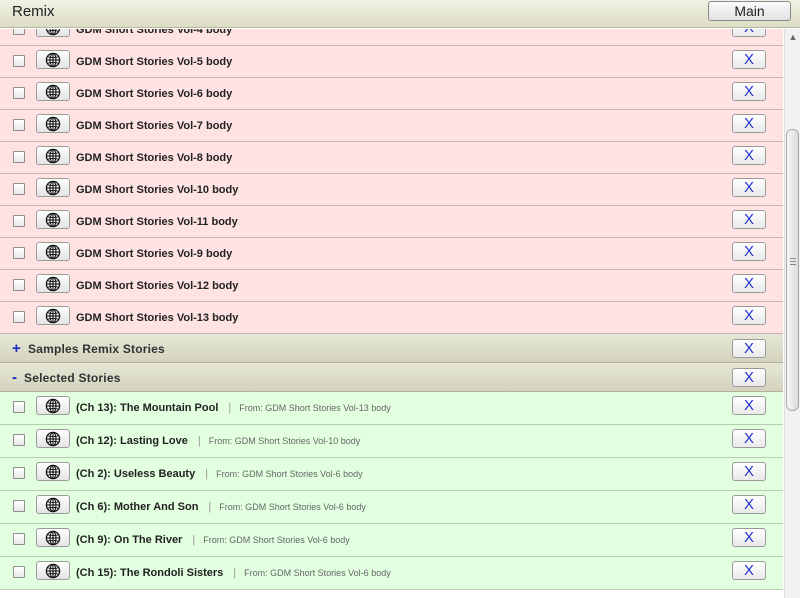 This screenshot has width=800, height=598. I want to click on remix-item-row: GDM Short Stories Vol-7 body X, so click(391, 126).